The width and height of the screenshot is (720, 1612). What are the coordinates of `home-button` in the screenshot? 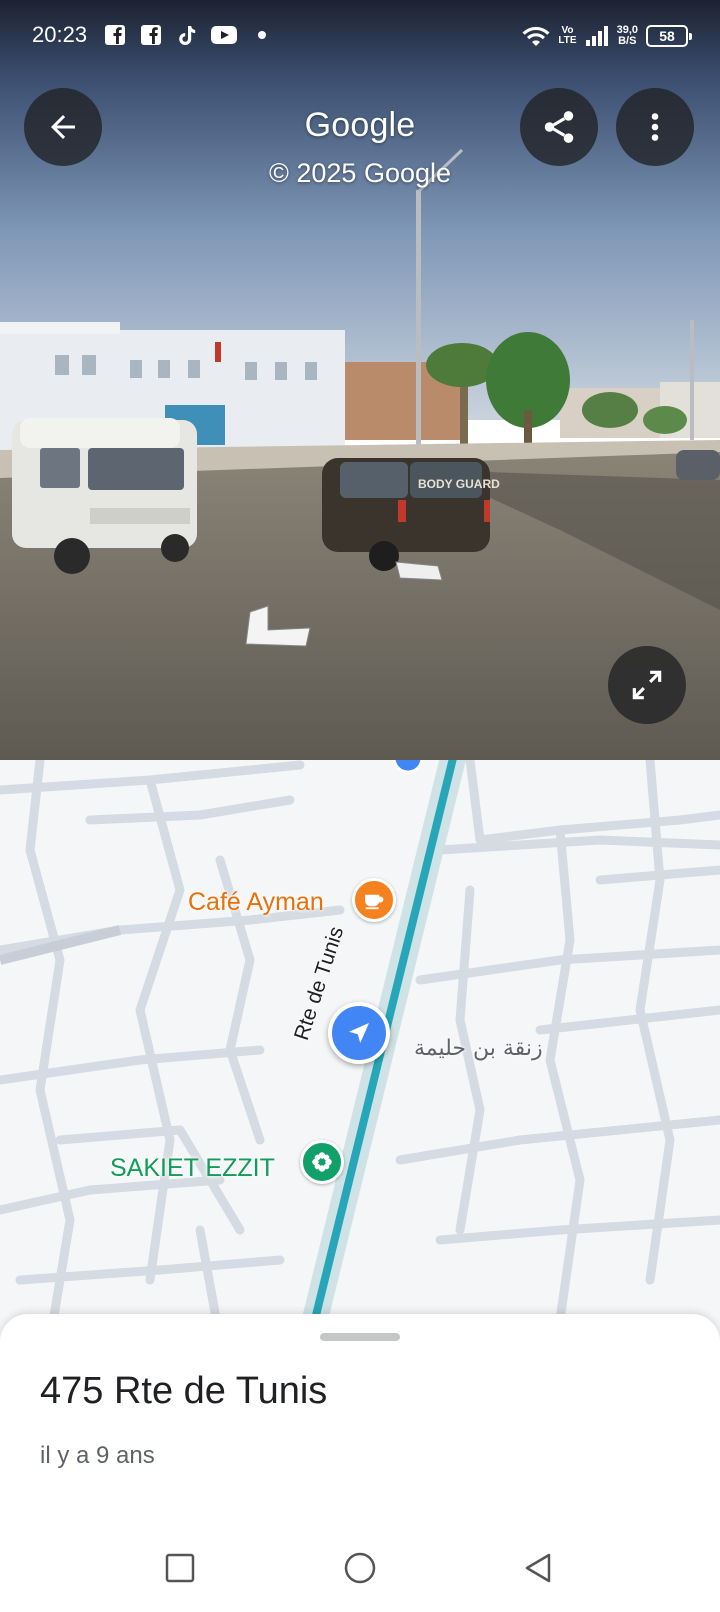 It's located at (360, 1568).